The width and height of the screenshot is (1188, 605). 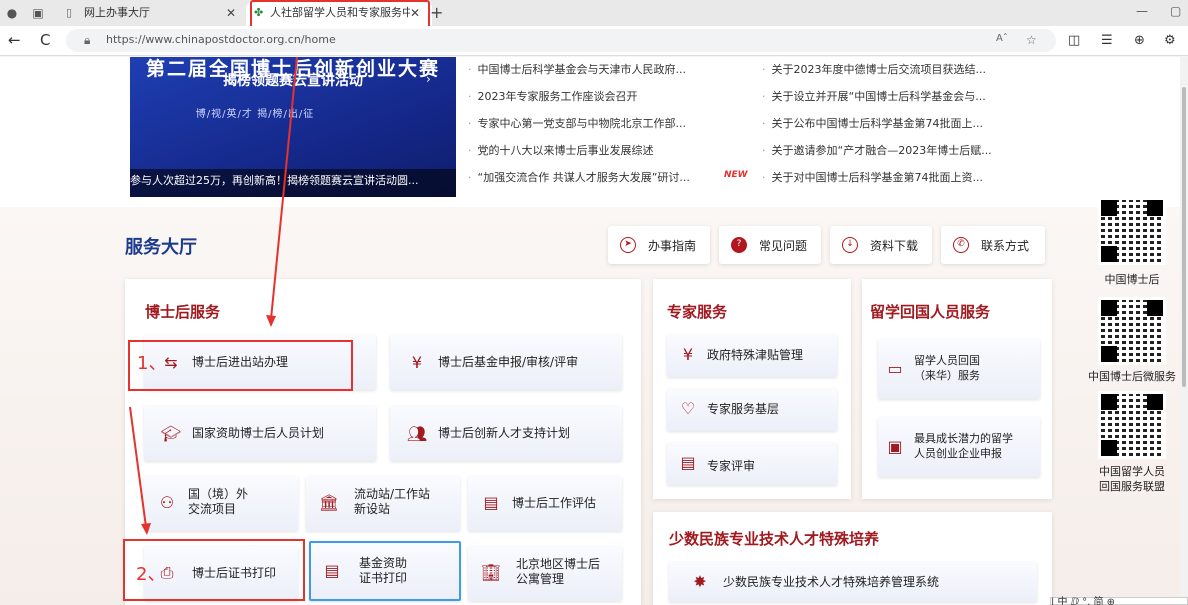 I want to click on annotation-arrows, so click(x=214, y=296).